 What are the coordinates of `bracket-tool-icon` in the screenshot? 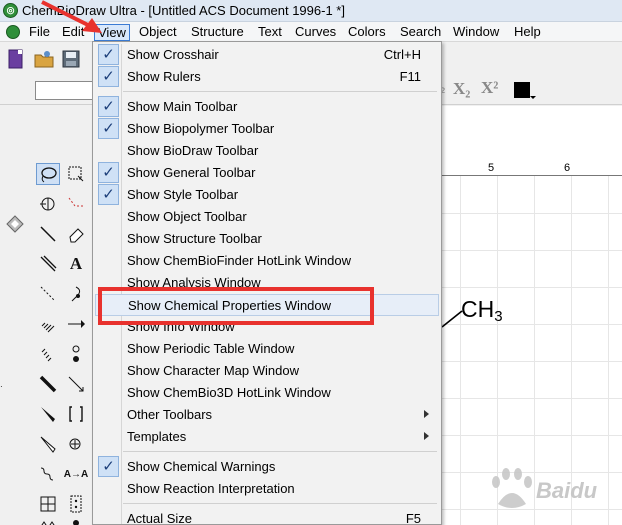 It's located at (76, 414).